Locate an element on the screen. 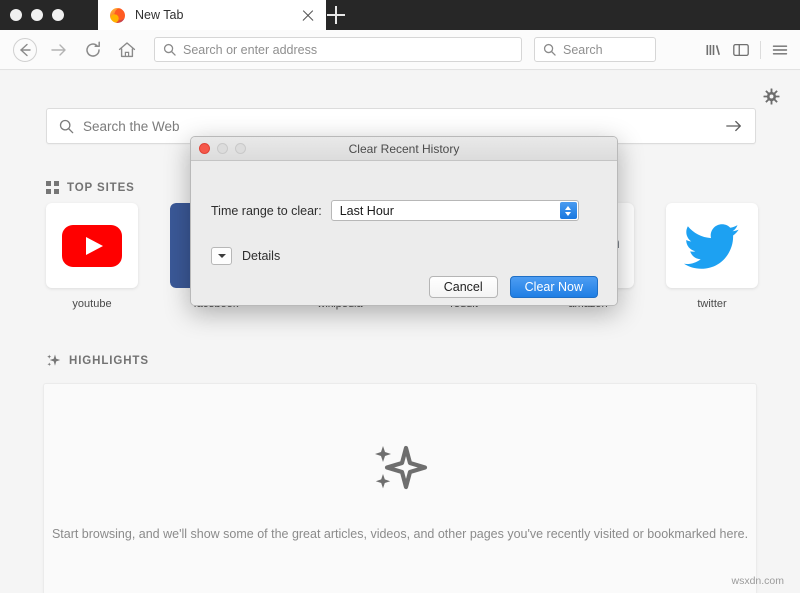 The height and width of the screenshot is (593, 800). forward-button is located at coordinates (59, 50).